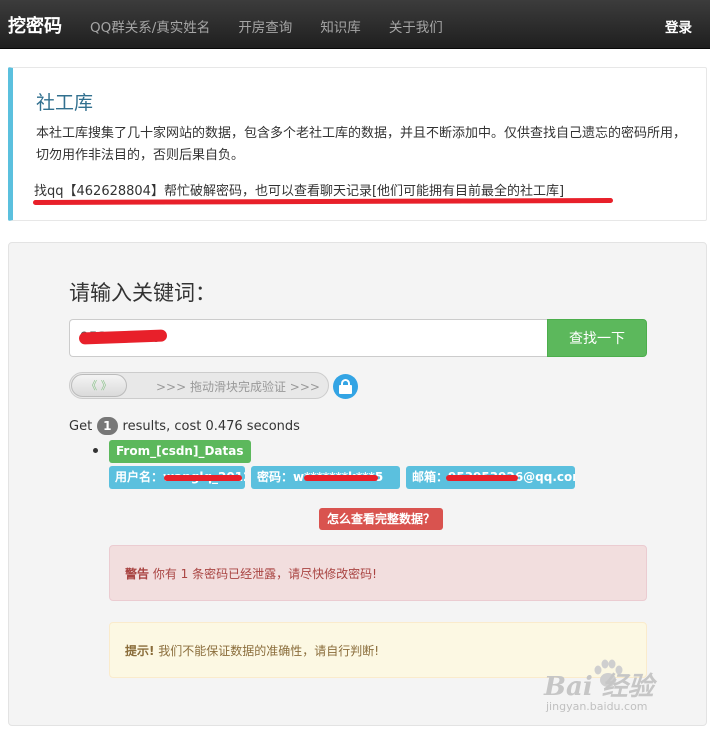  What do you see at coordinates (597, 706) in the screenshot?
I see `watermark-site: jingyan.baidu.com` at bounding box center [597, 706].